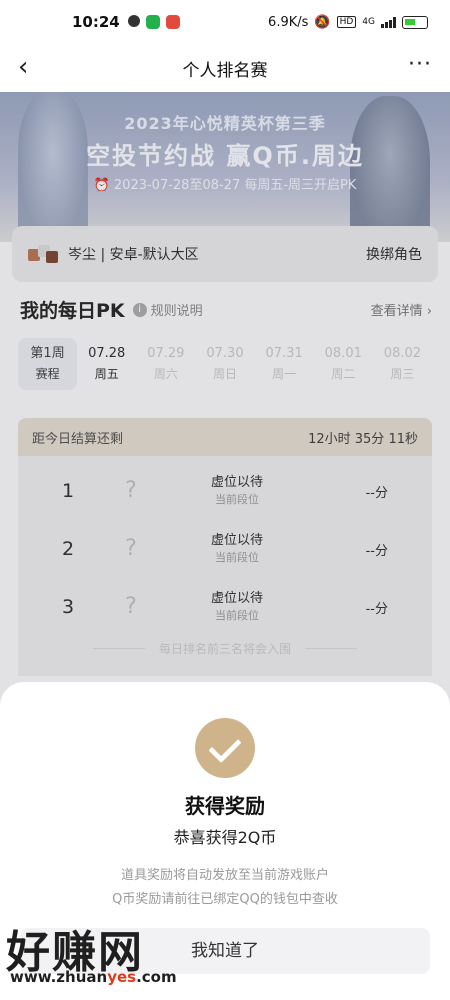 Image resolution: width=450 pixels, height=1000 pixels. I want to click on battery-icon, so click(415, 22).